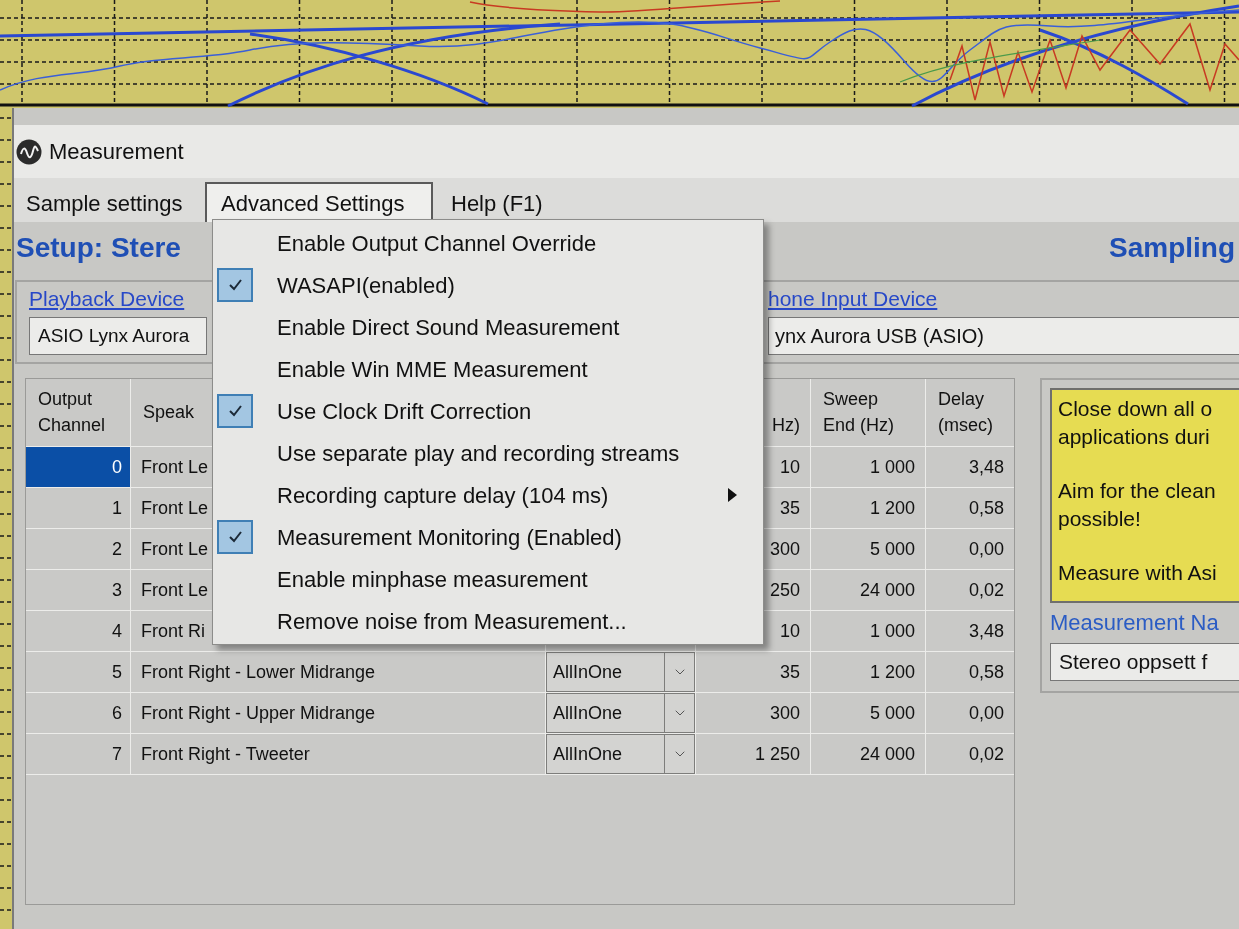 This screenshot has height=929, width=1239. I want to click on device-link: Playback Device, so click(107, 298).